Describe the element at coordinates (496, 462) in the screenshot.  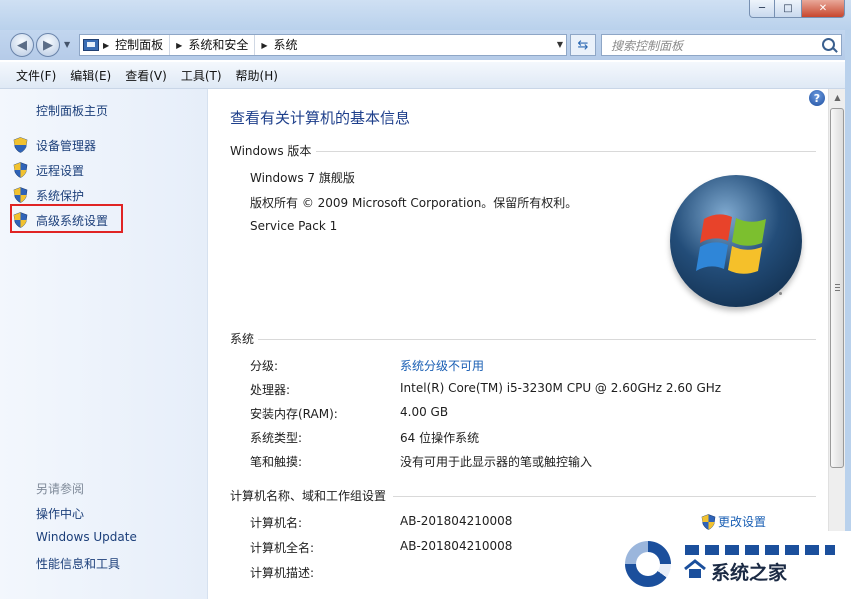
I see `pen-touch-value: 没有可用于此显示器的笔或触控输入` at that location.